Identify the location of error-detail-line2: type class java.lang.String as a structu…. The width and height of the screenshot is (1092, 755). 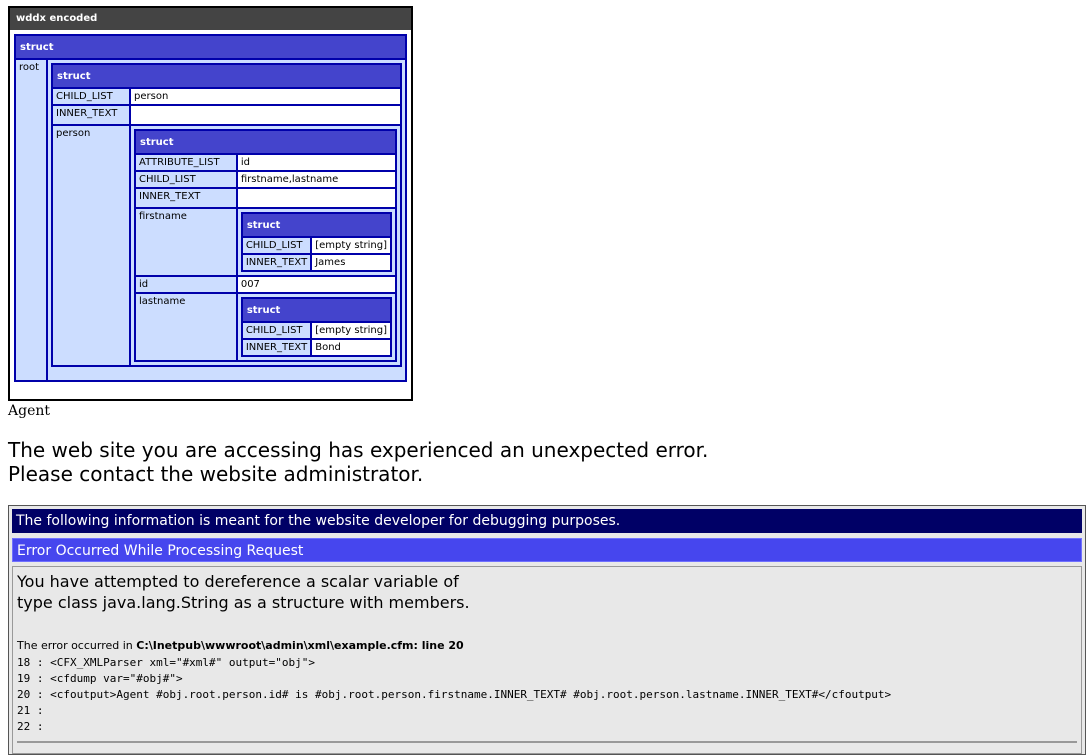
(243, 602).